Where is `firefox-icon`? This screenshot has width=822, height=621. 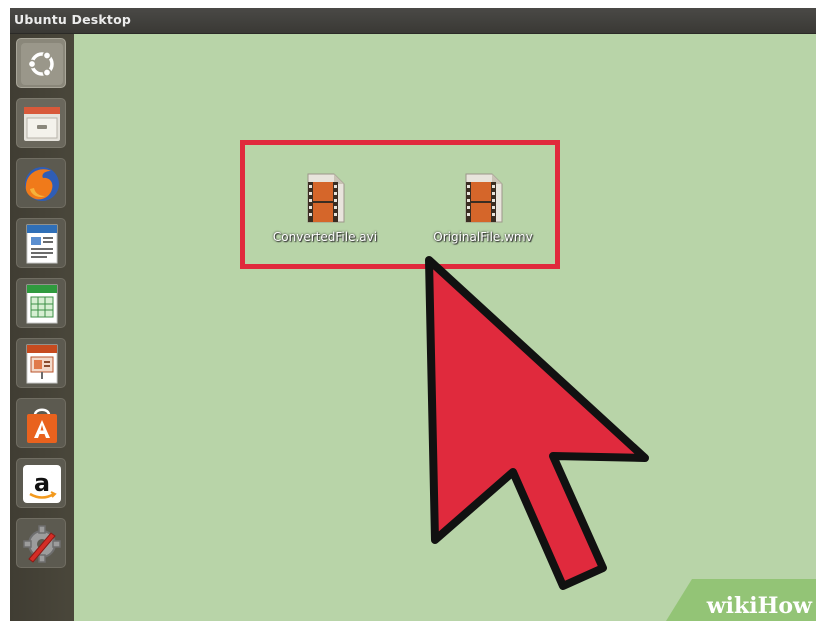 firefox-icon is located at coordinates (42, 184).